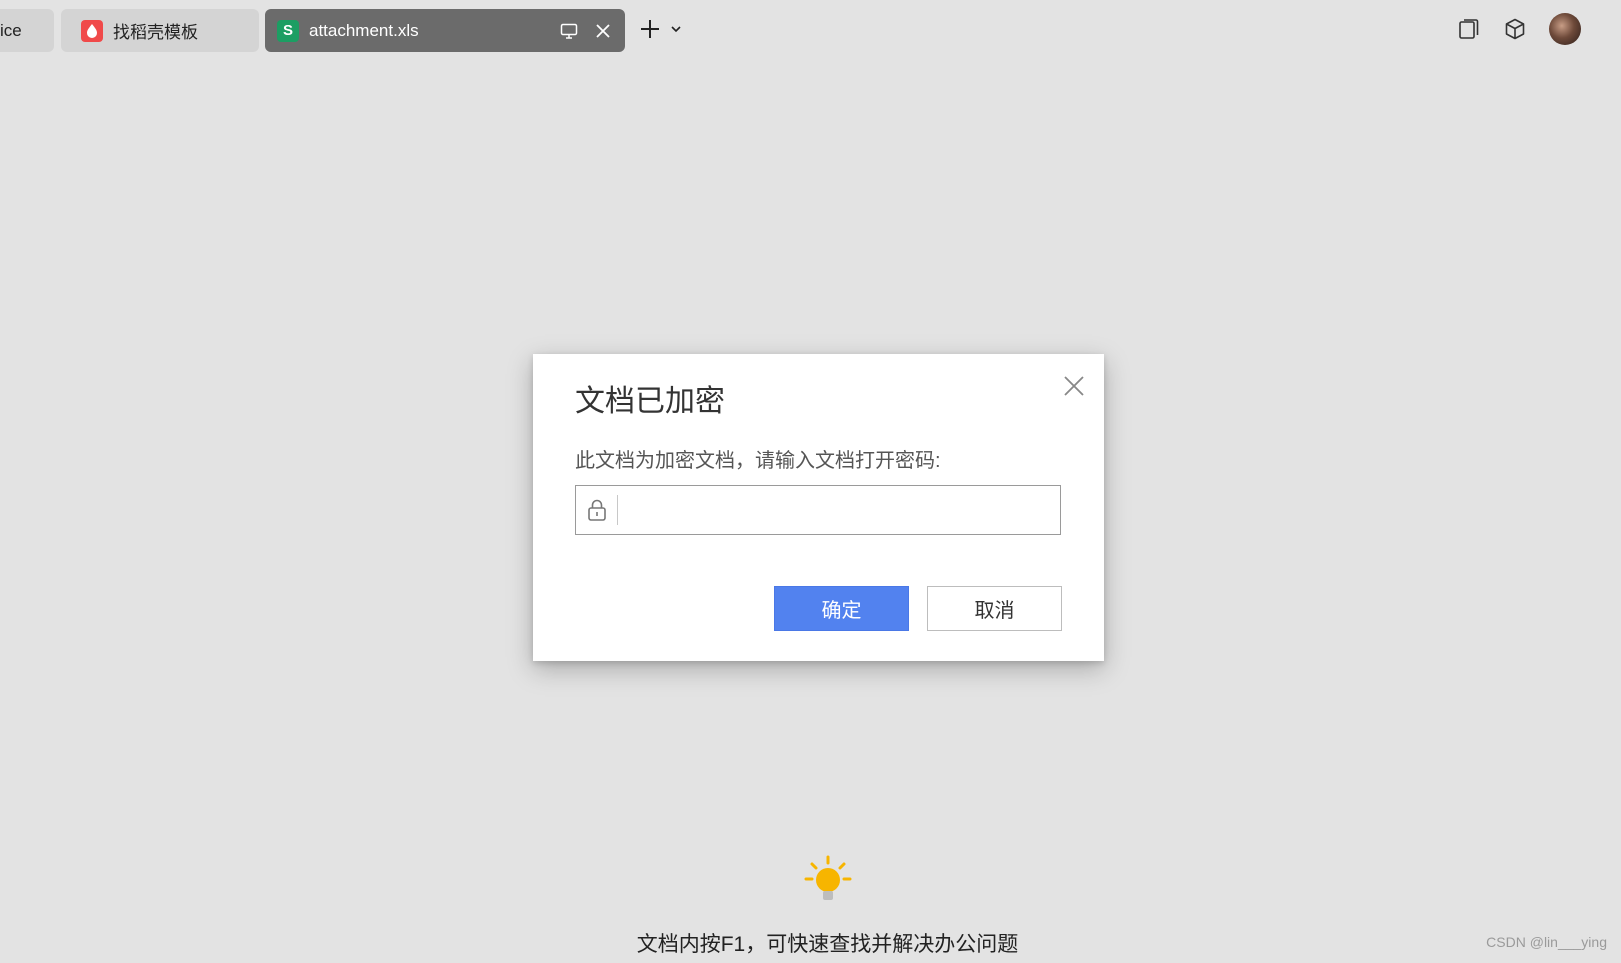 The width and height of the screenshot is (1621, 963). What do you see at coordinates (650, 401) in the screenshot?
I see `dialog-title: 文档已加密` at bounding box center [650, 401].